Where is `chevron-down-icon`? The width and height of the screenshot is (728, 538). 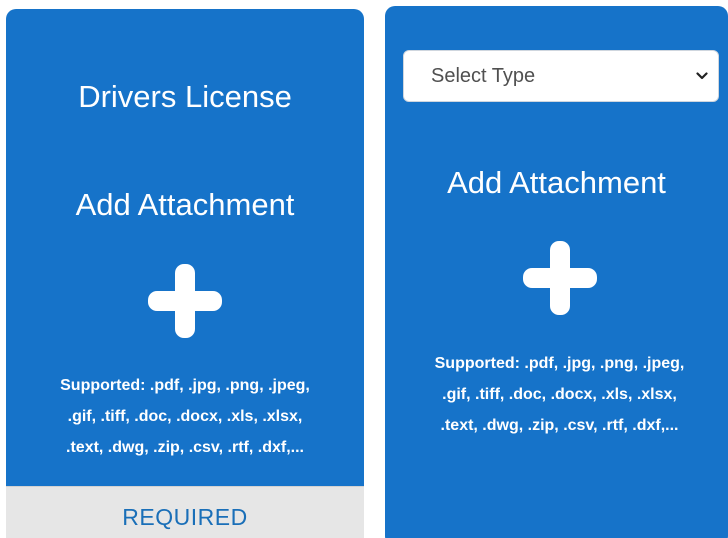 chevron-down-icon is located at coordinates (702, 76).